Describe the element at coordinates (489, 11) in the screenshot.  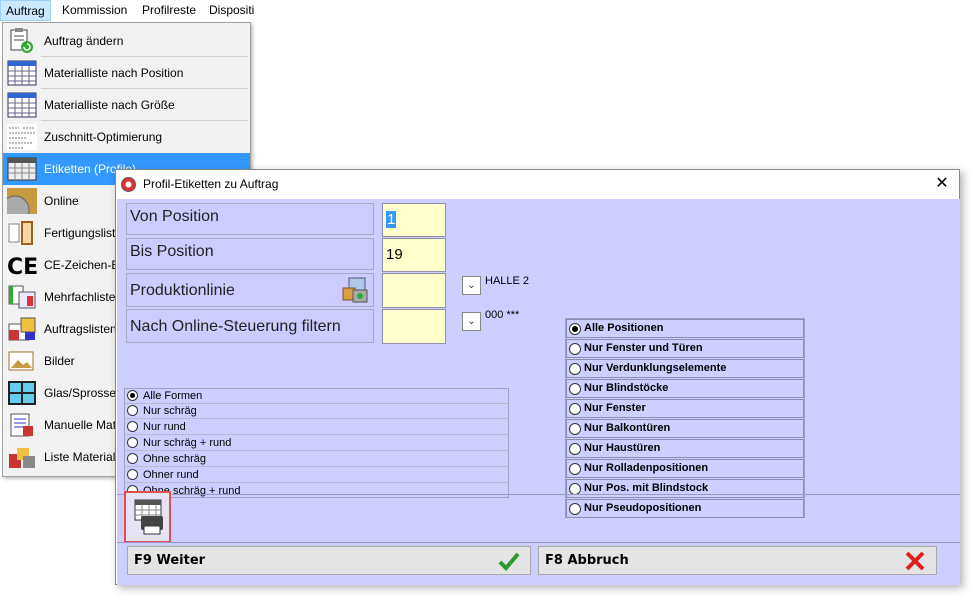
I see `menu-bar: Auftrag Kommission Profilreste Dispositi` at that location.